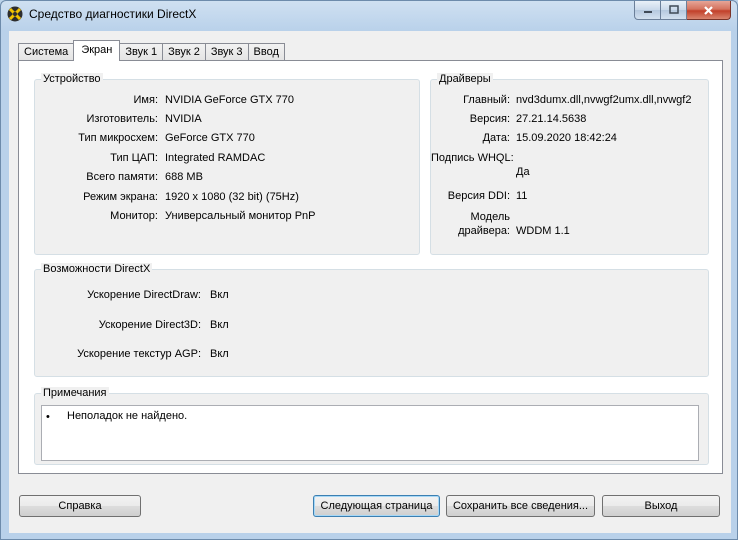 Image resolution: width=738 pixels, height=540 pixels. What do you see at coordinates (266, 52) in the screenshot?
I see `tab-input: Ввод` at bounding box center [266, 52].